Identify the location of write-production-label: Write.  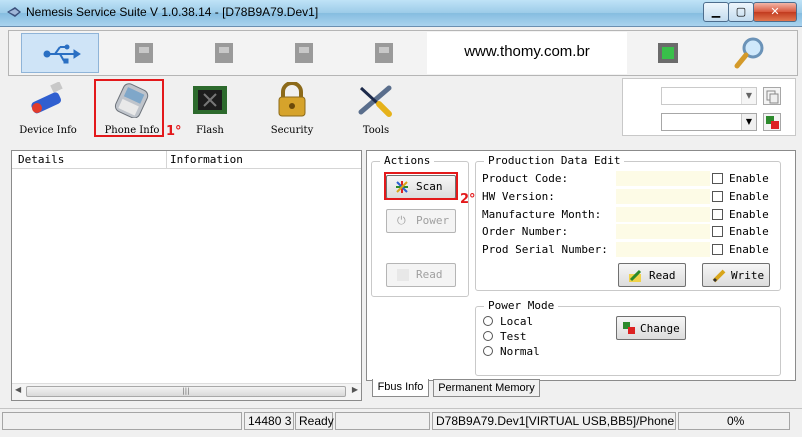
(748, 275).